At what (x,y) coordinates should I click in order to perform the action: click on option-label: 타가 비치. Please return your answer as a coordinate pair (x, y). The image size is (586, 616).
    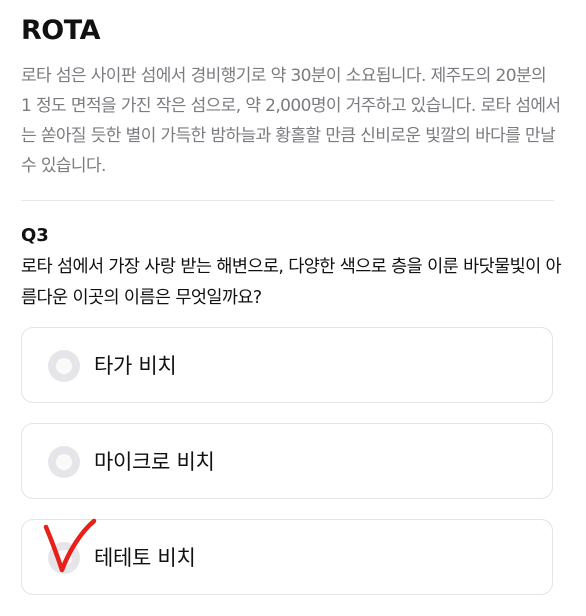
    Looking at the image, I should click on (135, 366).